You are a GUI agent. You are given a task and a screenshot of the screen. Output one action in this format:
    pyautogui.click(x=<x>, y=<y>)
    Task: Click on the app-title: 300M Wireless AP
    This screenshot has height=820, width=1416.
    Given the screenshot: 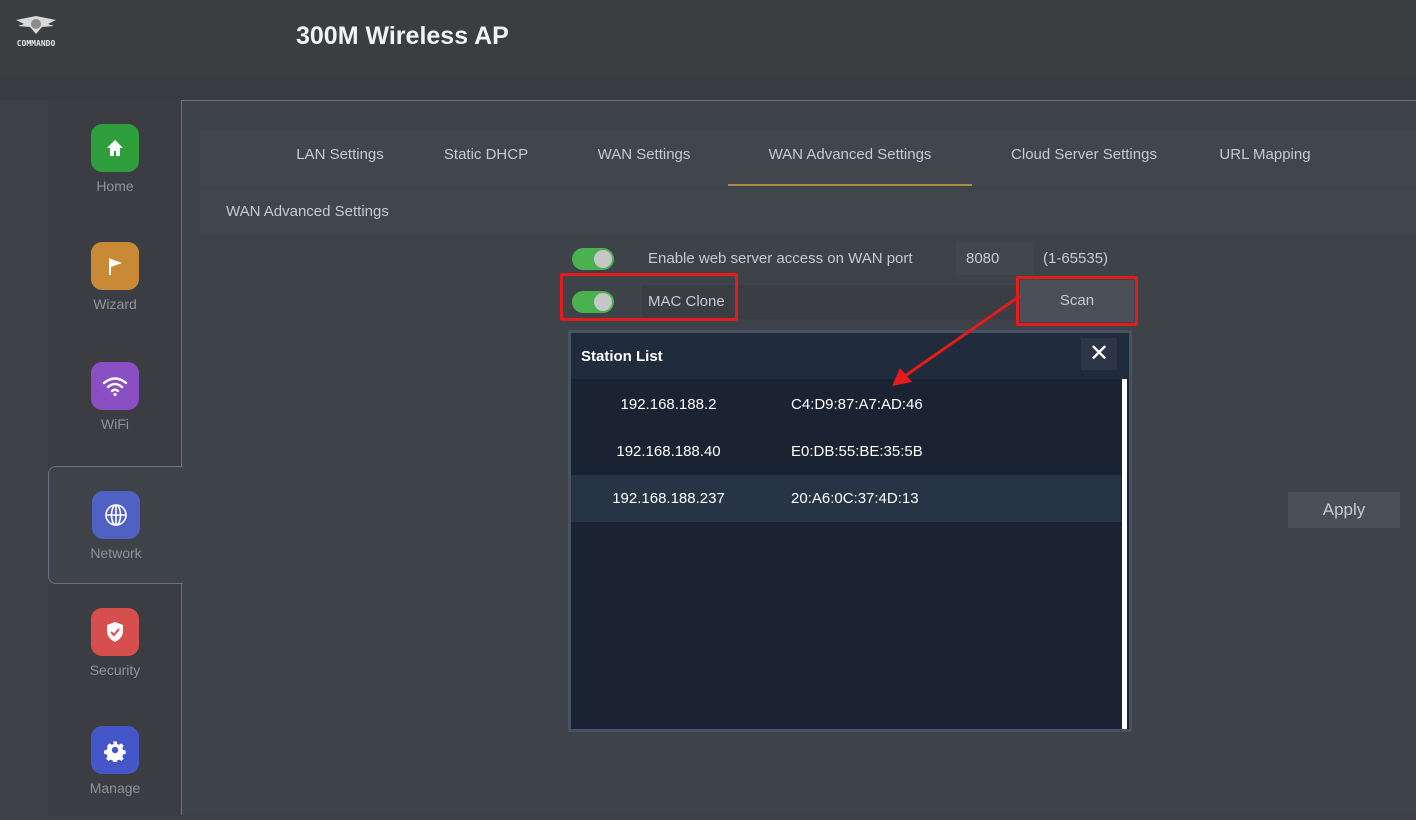 What is the action you would take?
    pyautogui.click(x=402, y=36)
    